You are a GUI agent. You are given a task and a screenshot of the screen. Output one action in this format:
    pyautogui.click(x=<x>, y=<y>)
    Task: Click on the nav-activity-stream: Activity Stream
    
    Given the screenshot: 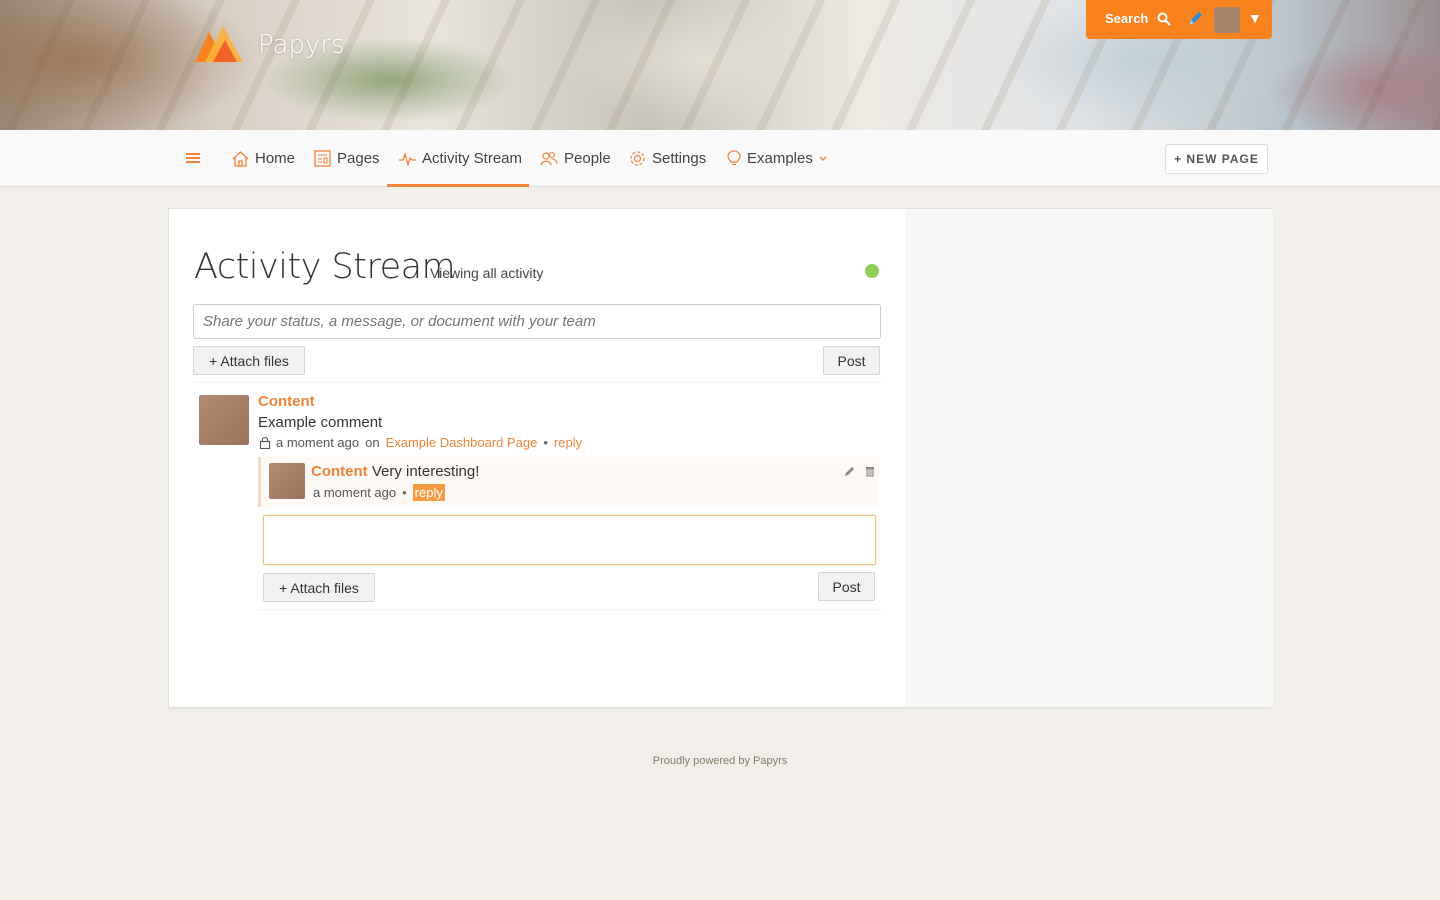 What is the action you would take?
    pyautogui.click(x=458, y=158)
    